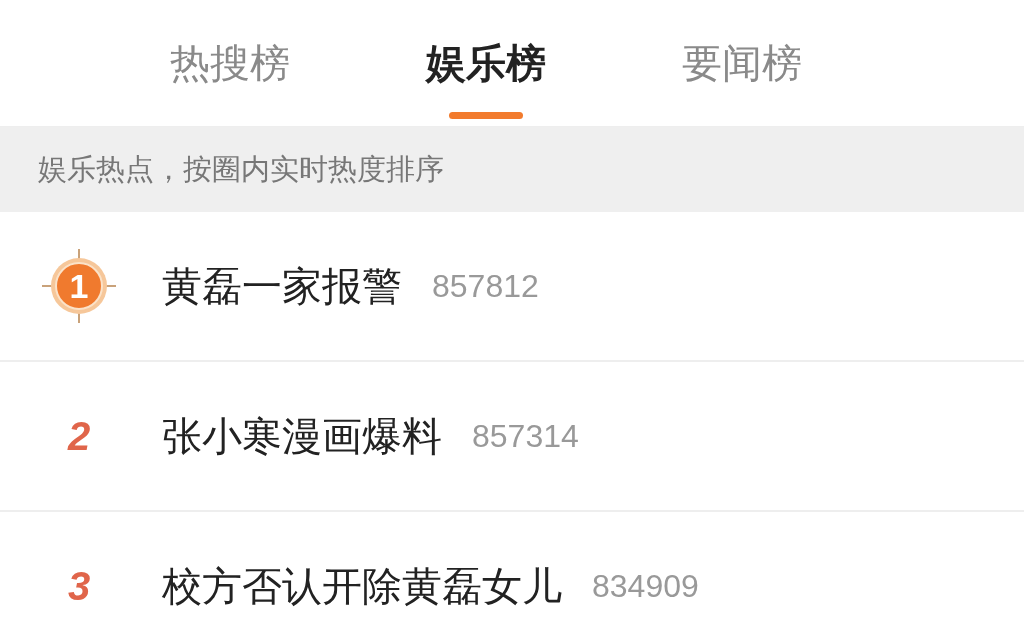  Describe the element at coordinates (485, 286) in the screenshot. I see `heat-count: 857812` at that location.